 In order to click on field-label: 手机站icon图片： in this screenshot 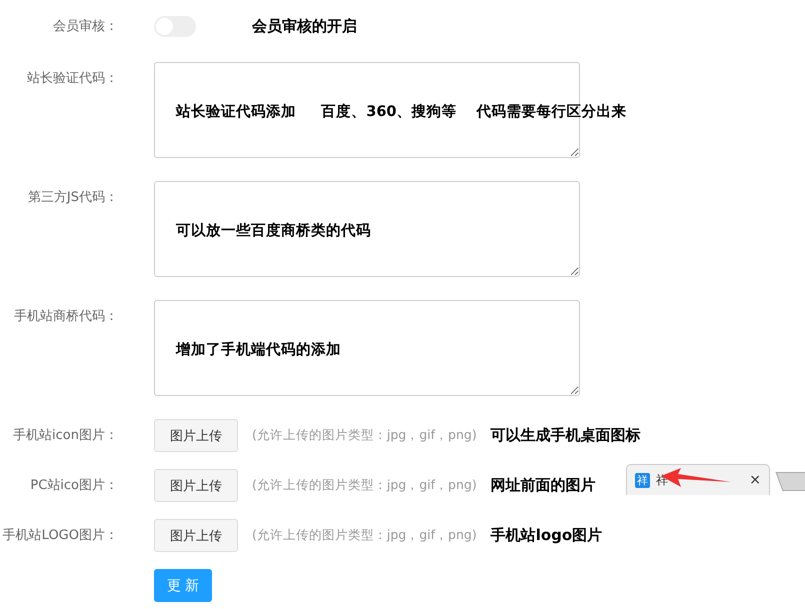, I will do `click(65, 436)`.